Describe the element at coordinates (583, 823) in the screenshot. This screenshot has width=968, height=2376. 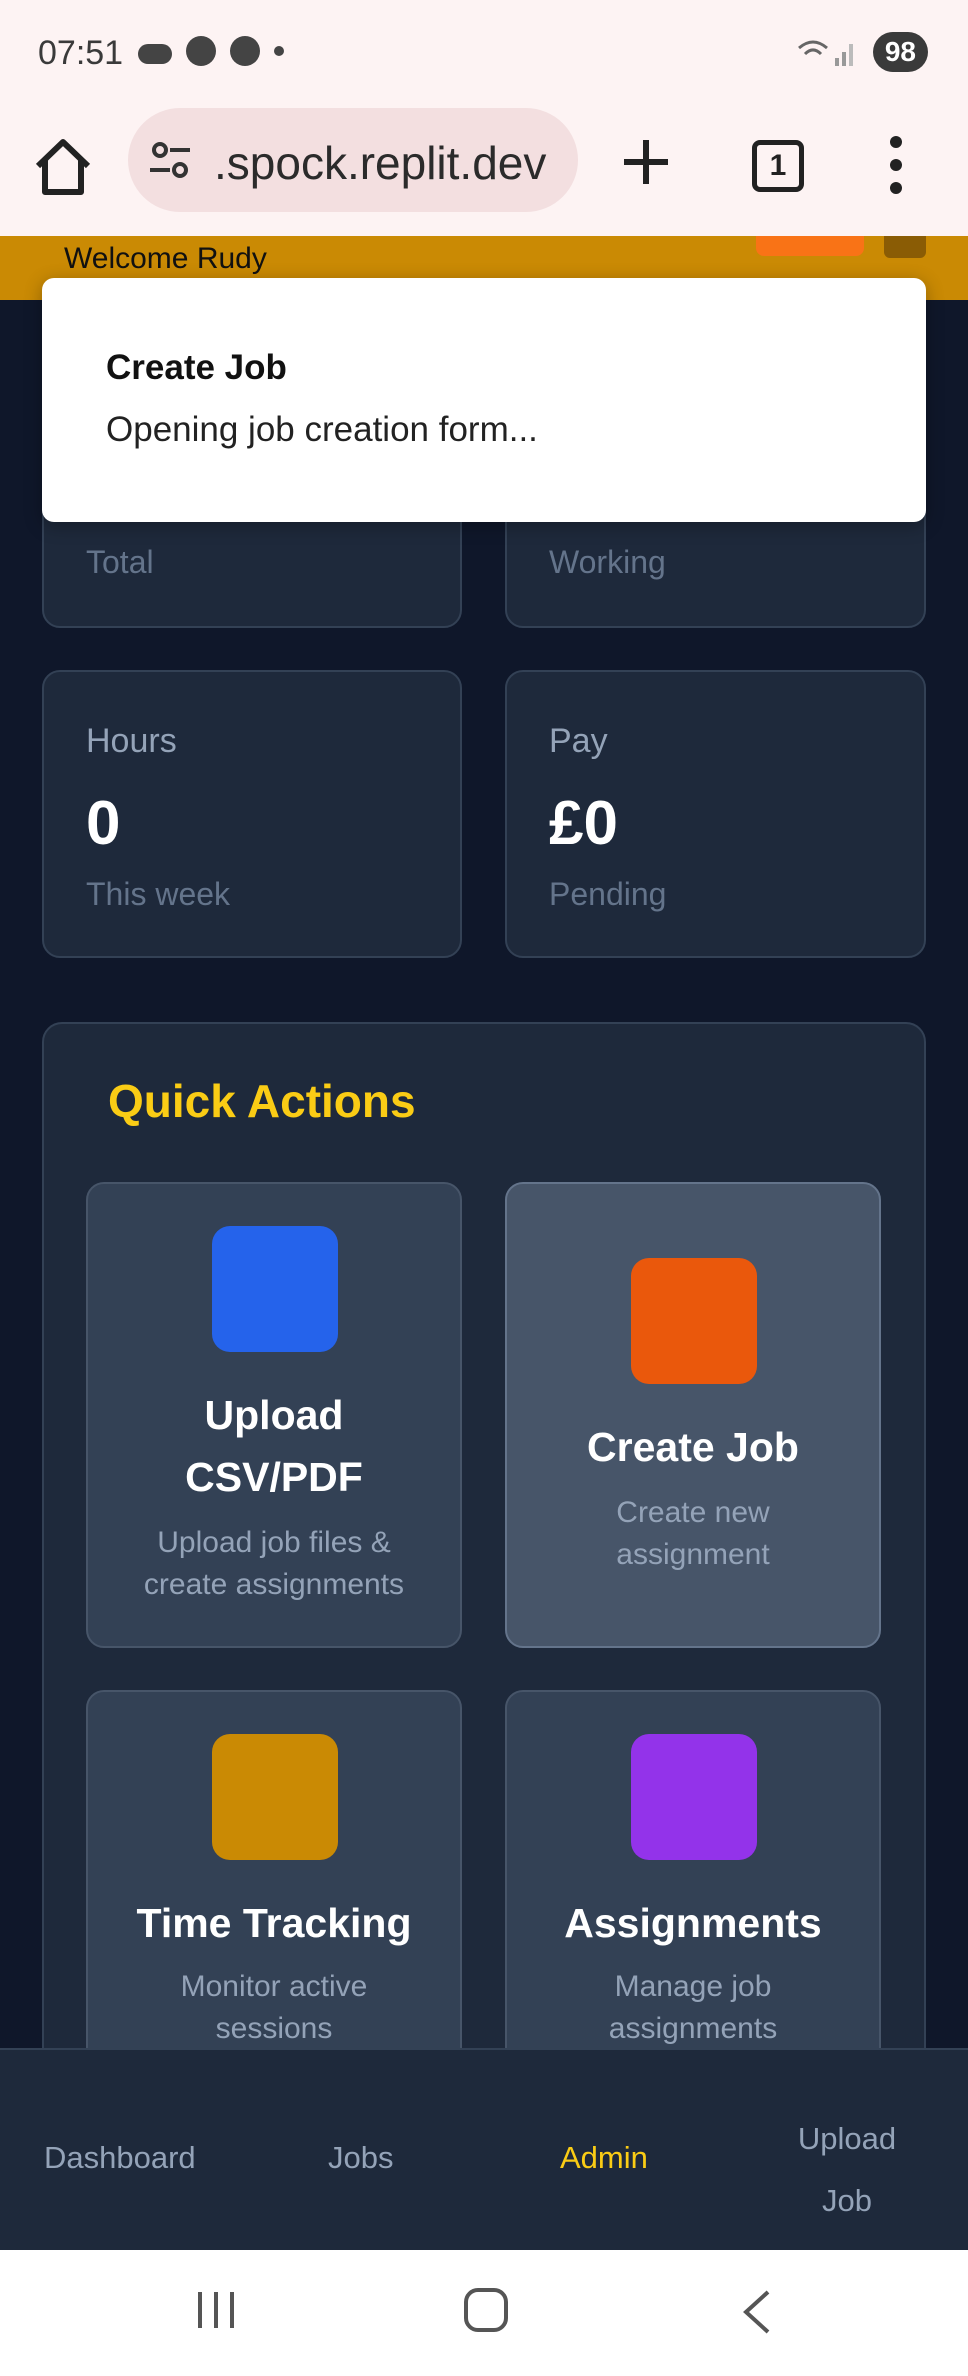
I see `stat-value: £0` at that location.